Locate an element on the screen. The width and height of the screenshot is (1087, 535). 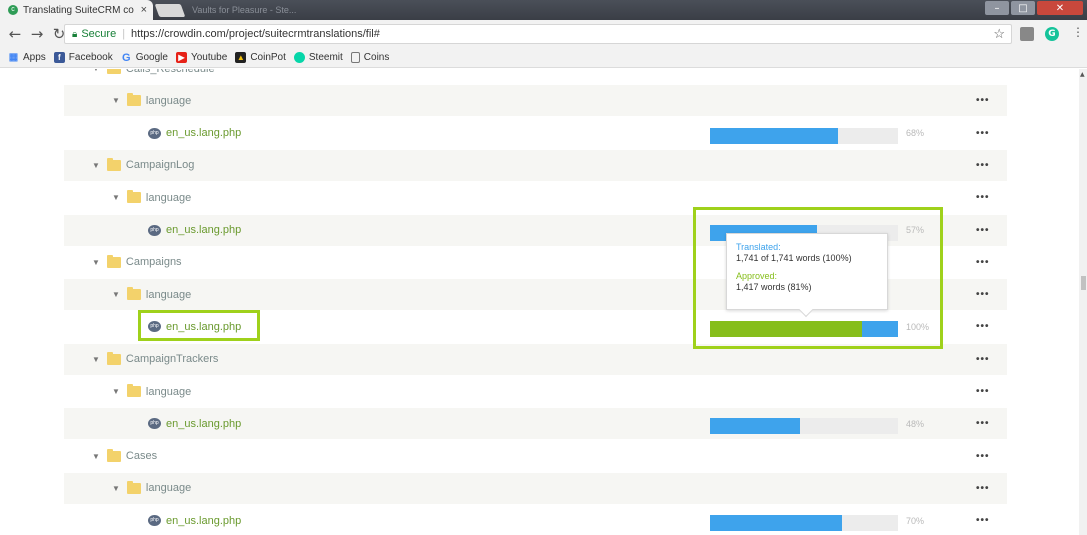
translated-fill is located at coordinates (755, 426).